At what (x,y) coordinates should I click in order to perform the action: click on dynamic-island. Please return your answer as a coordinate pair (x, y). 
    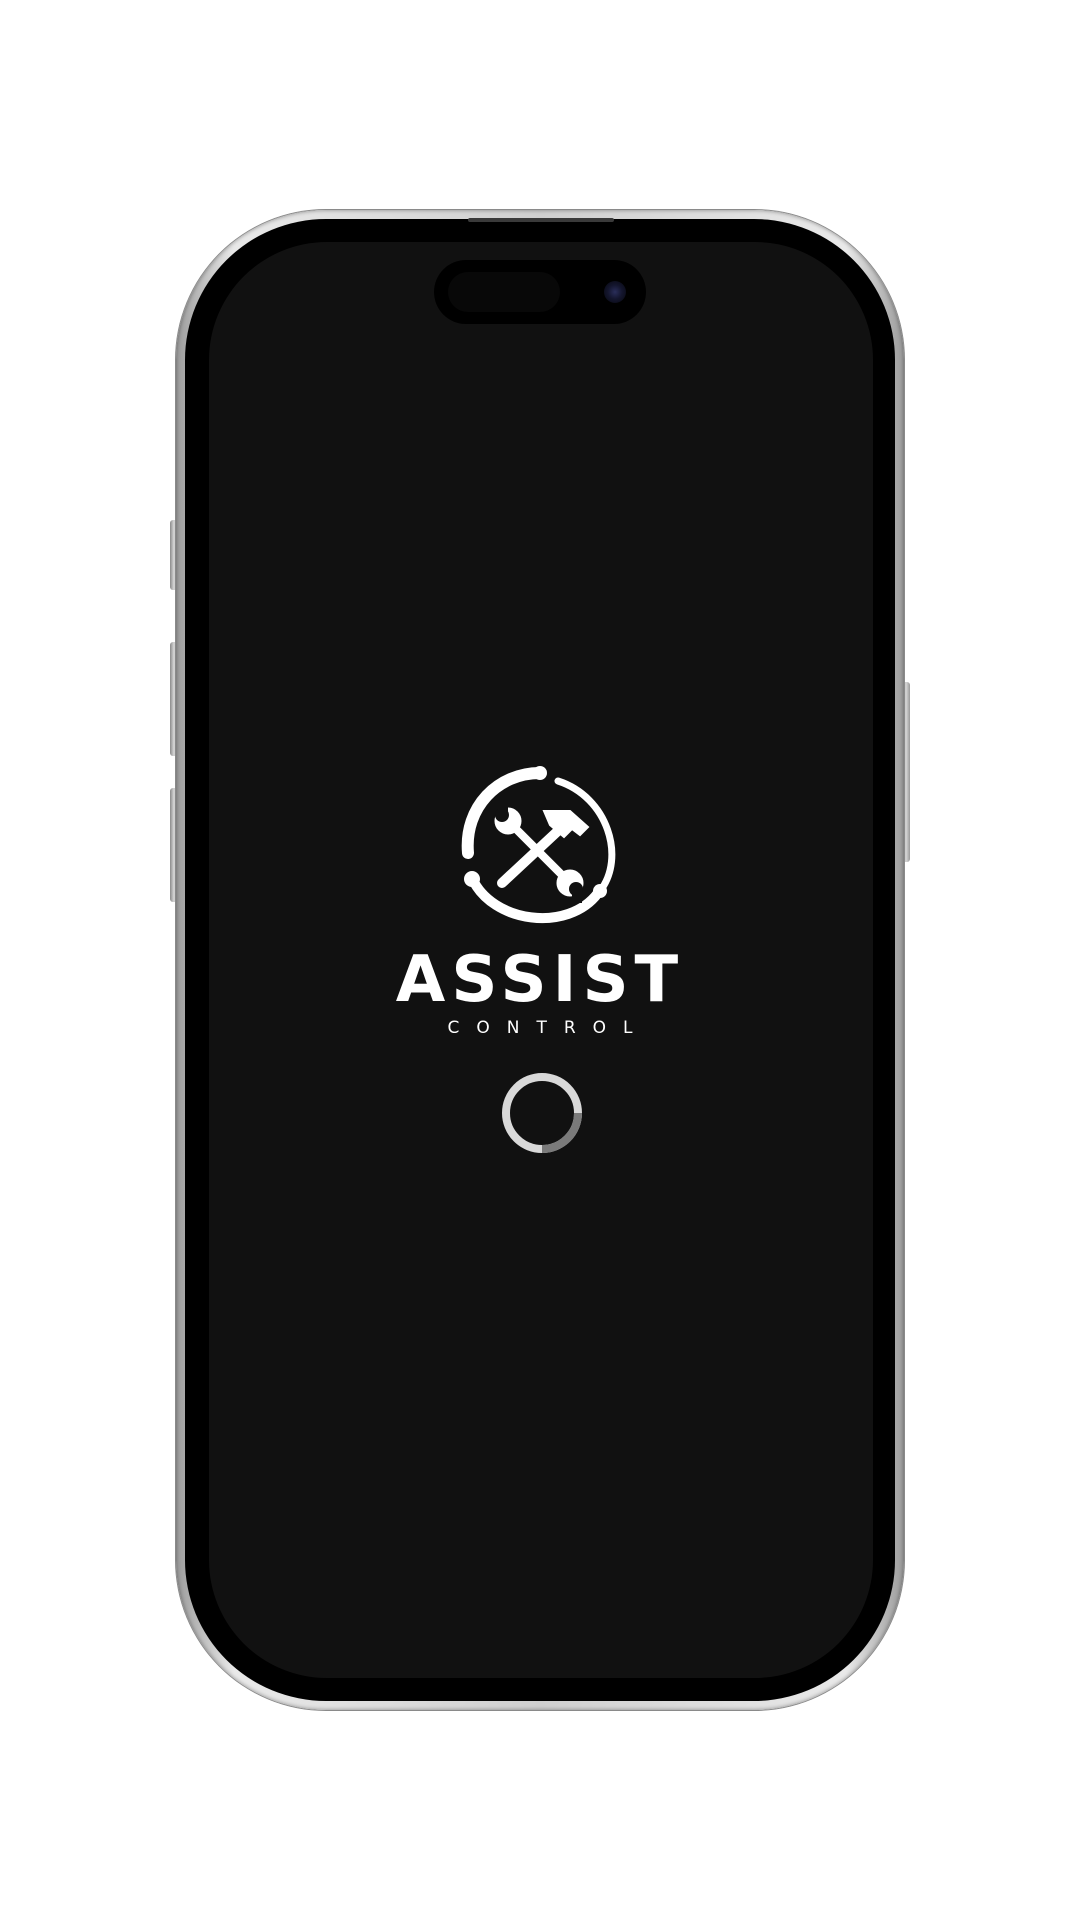
    Looking at the image, I should click on (540, 292).